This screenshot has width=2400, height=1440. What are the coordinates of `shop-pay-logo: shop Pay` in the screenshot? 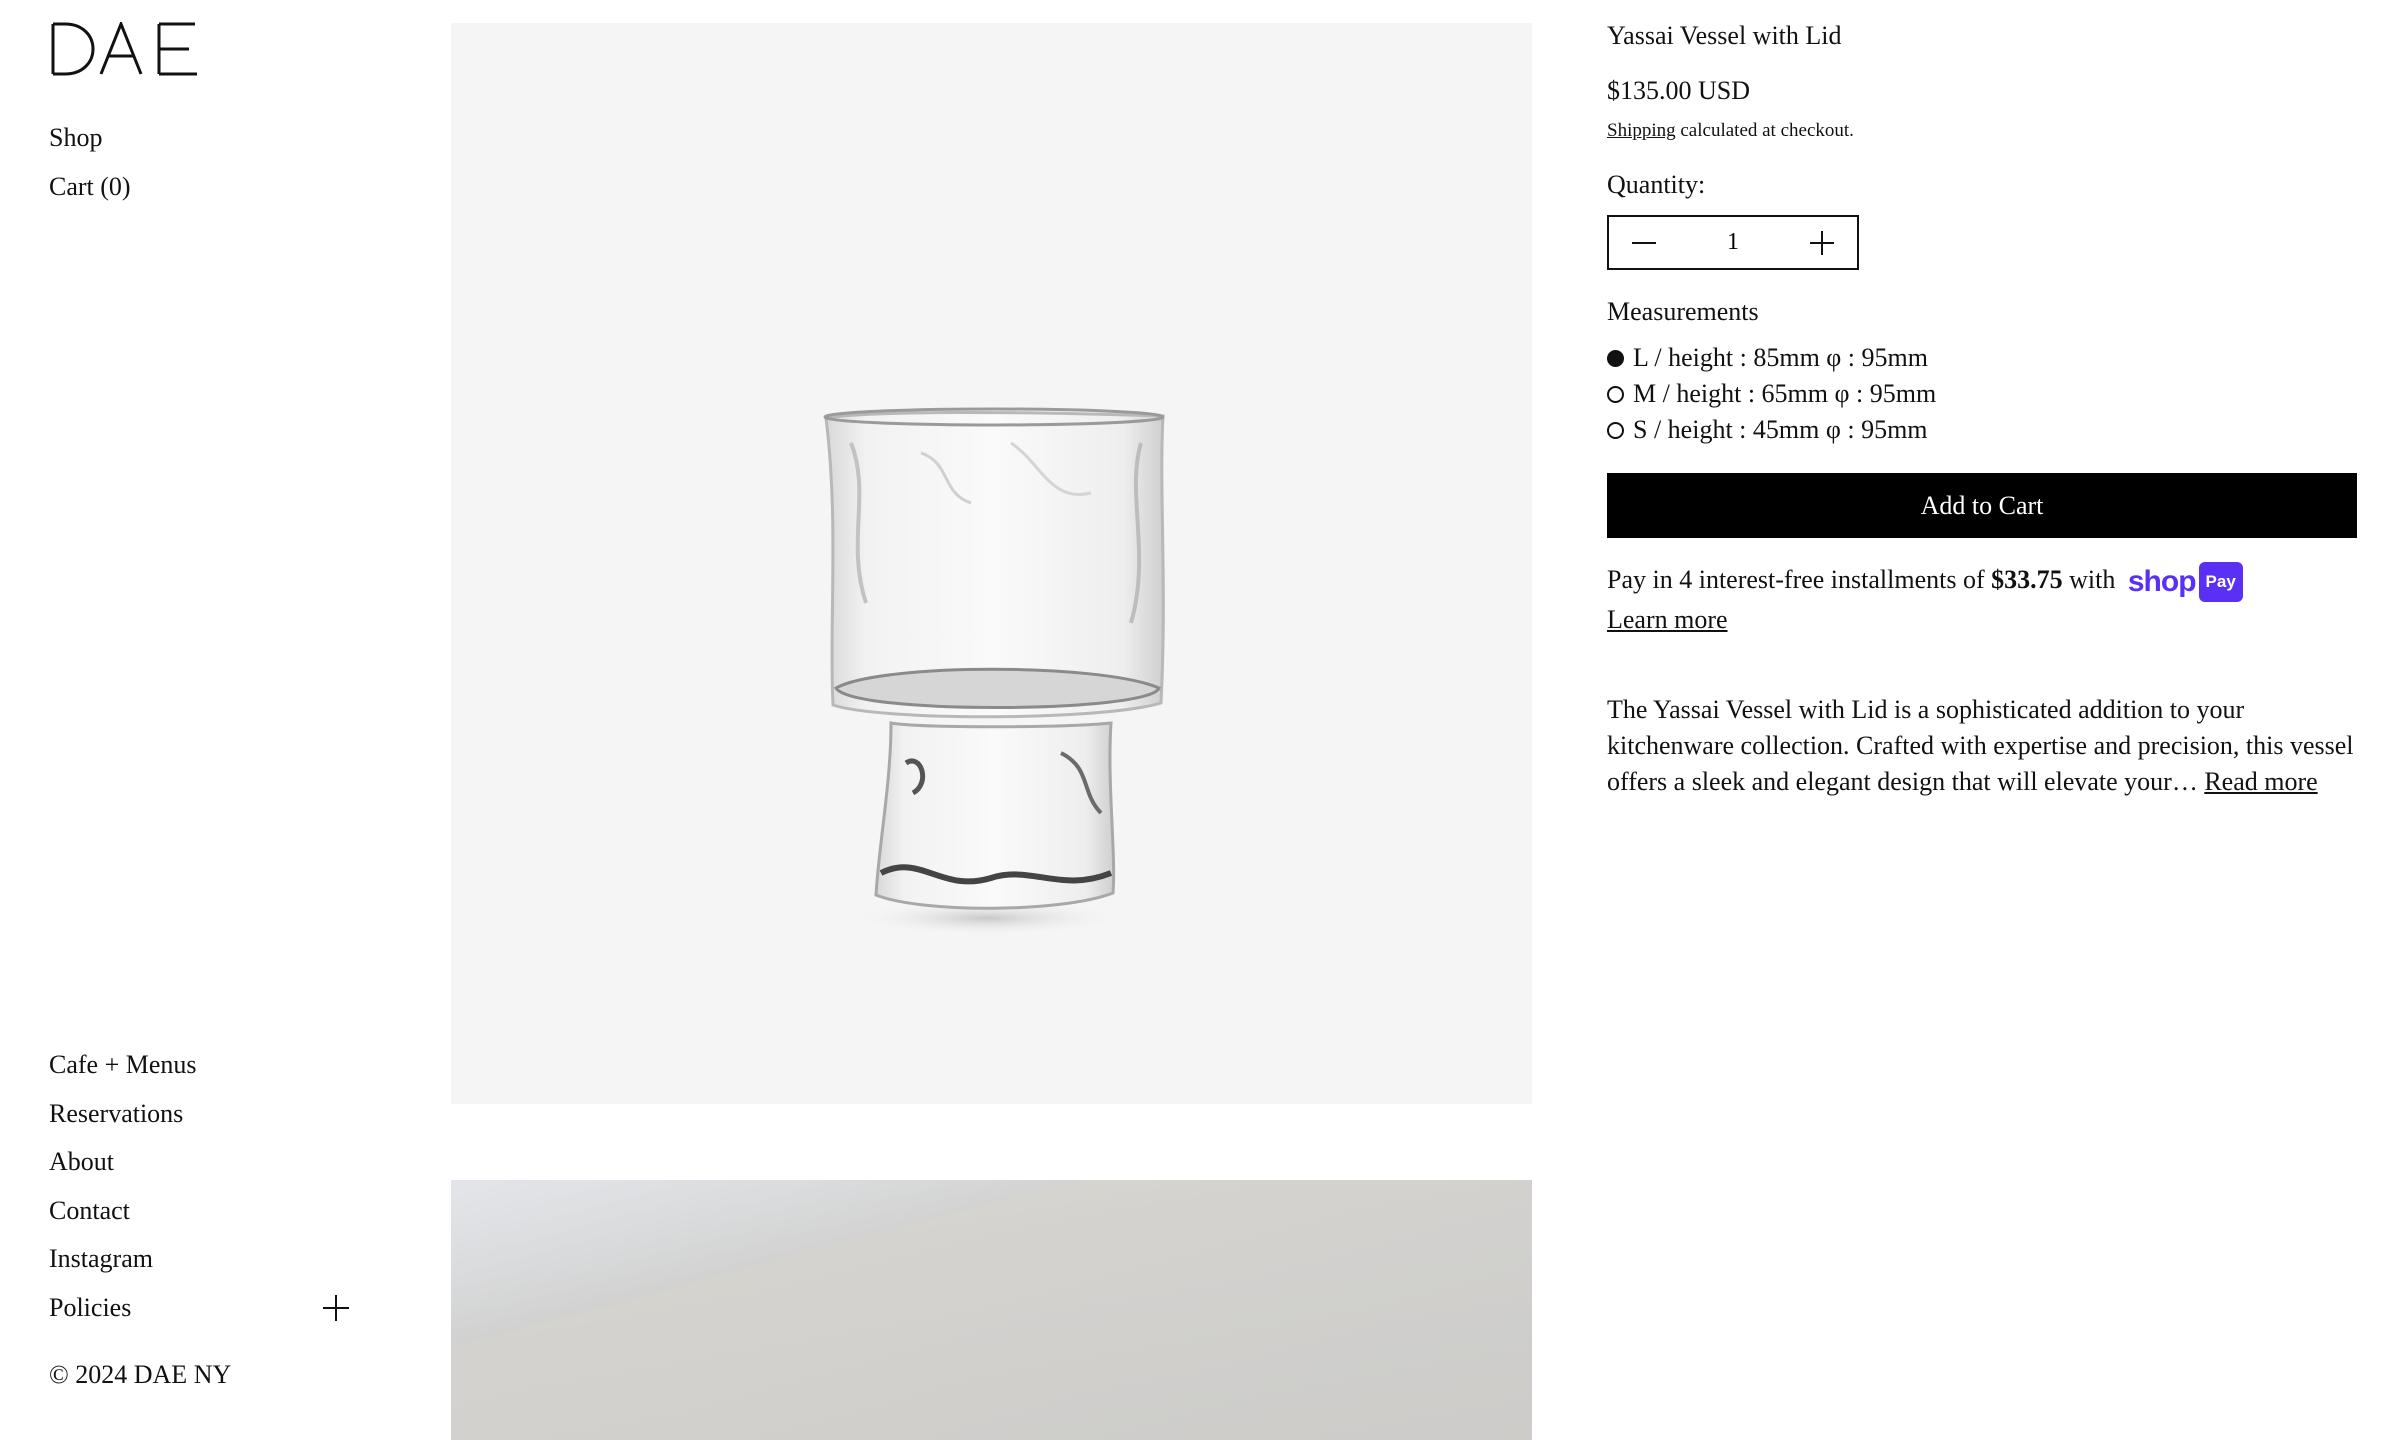 It's located at (2185, 582).